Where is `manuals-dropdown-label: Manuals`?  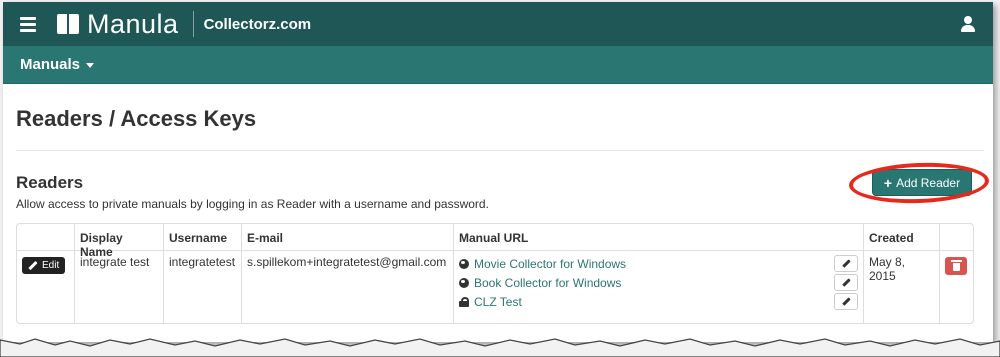
manuals-dropdown-label: Manuals is located at coordinates (50, 64).